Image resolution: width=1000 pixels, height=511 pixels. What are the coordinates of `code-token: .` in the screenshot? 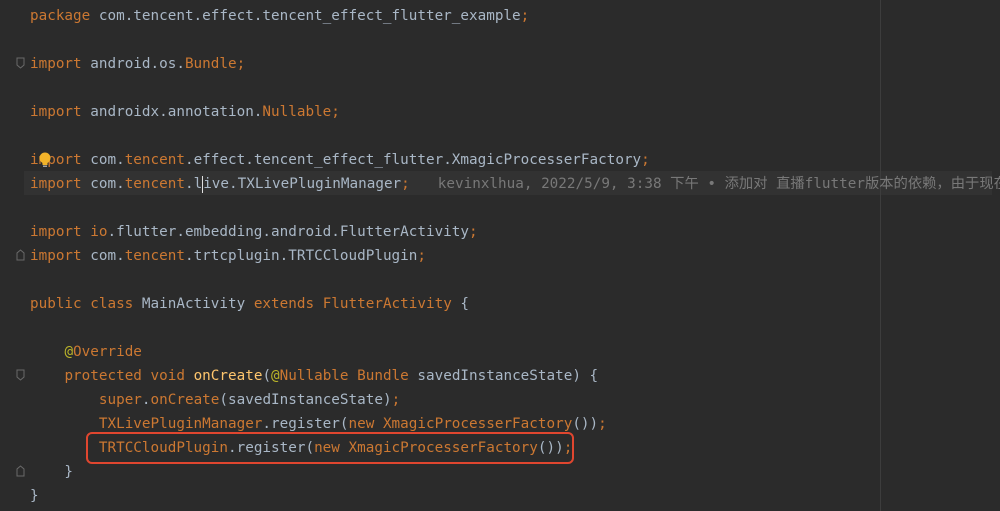 It's located at (146, 400).